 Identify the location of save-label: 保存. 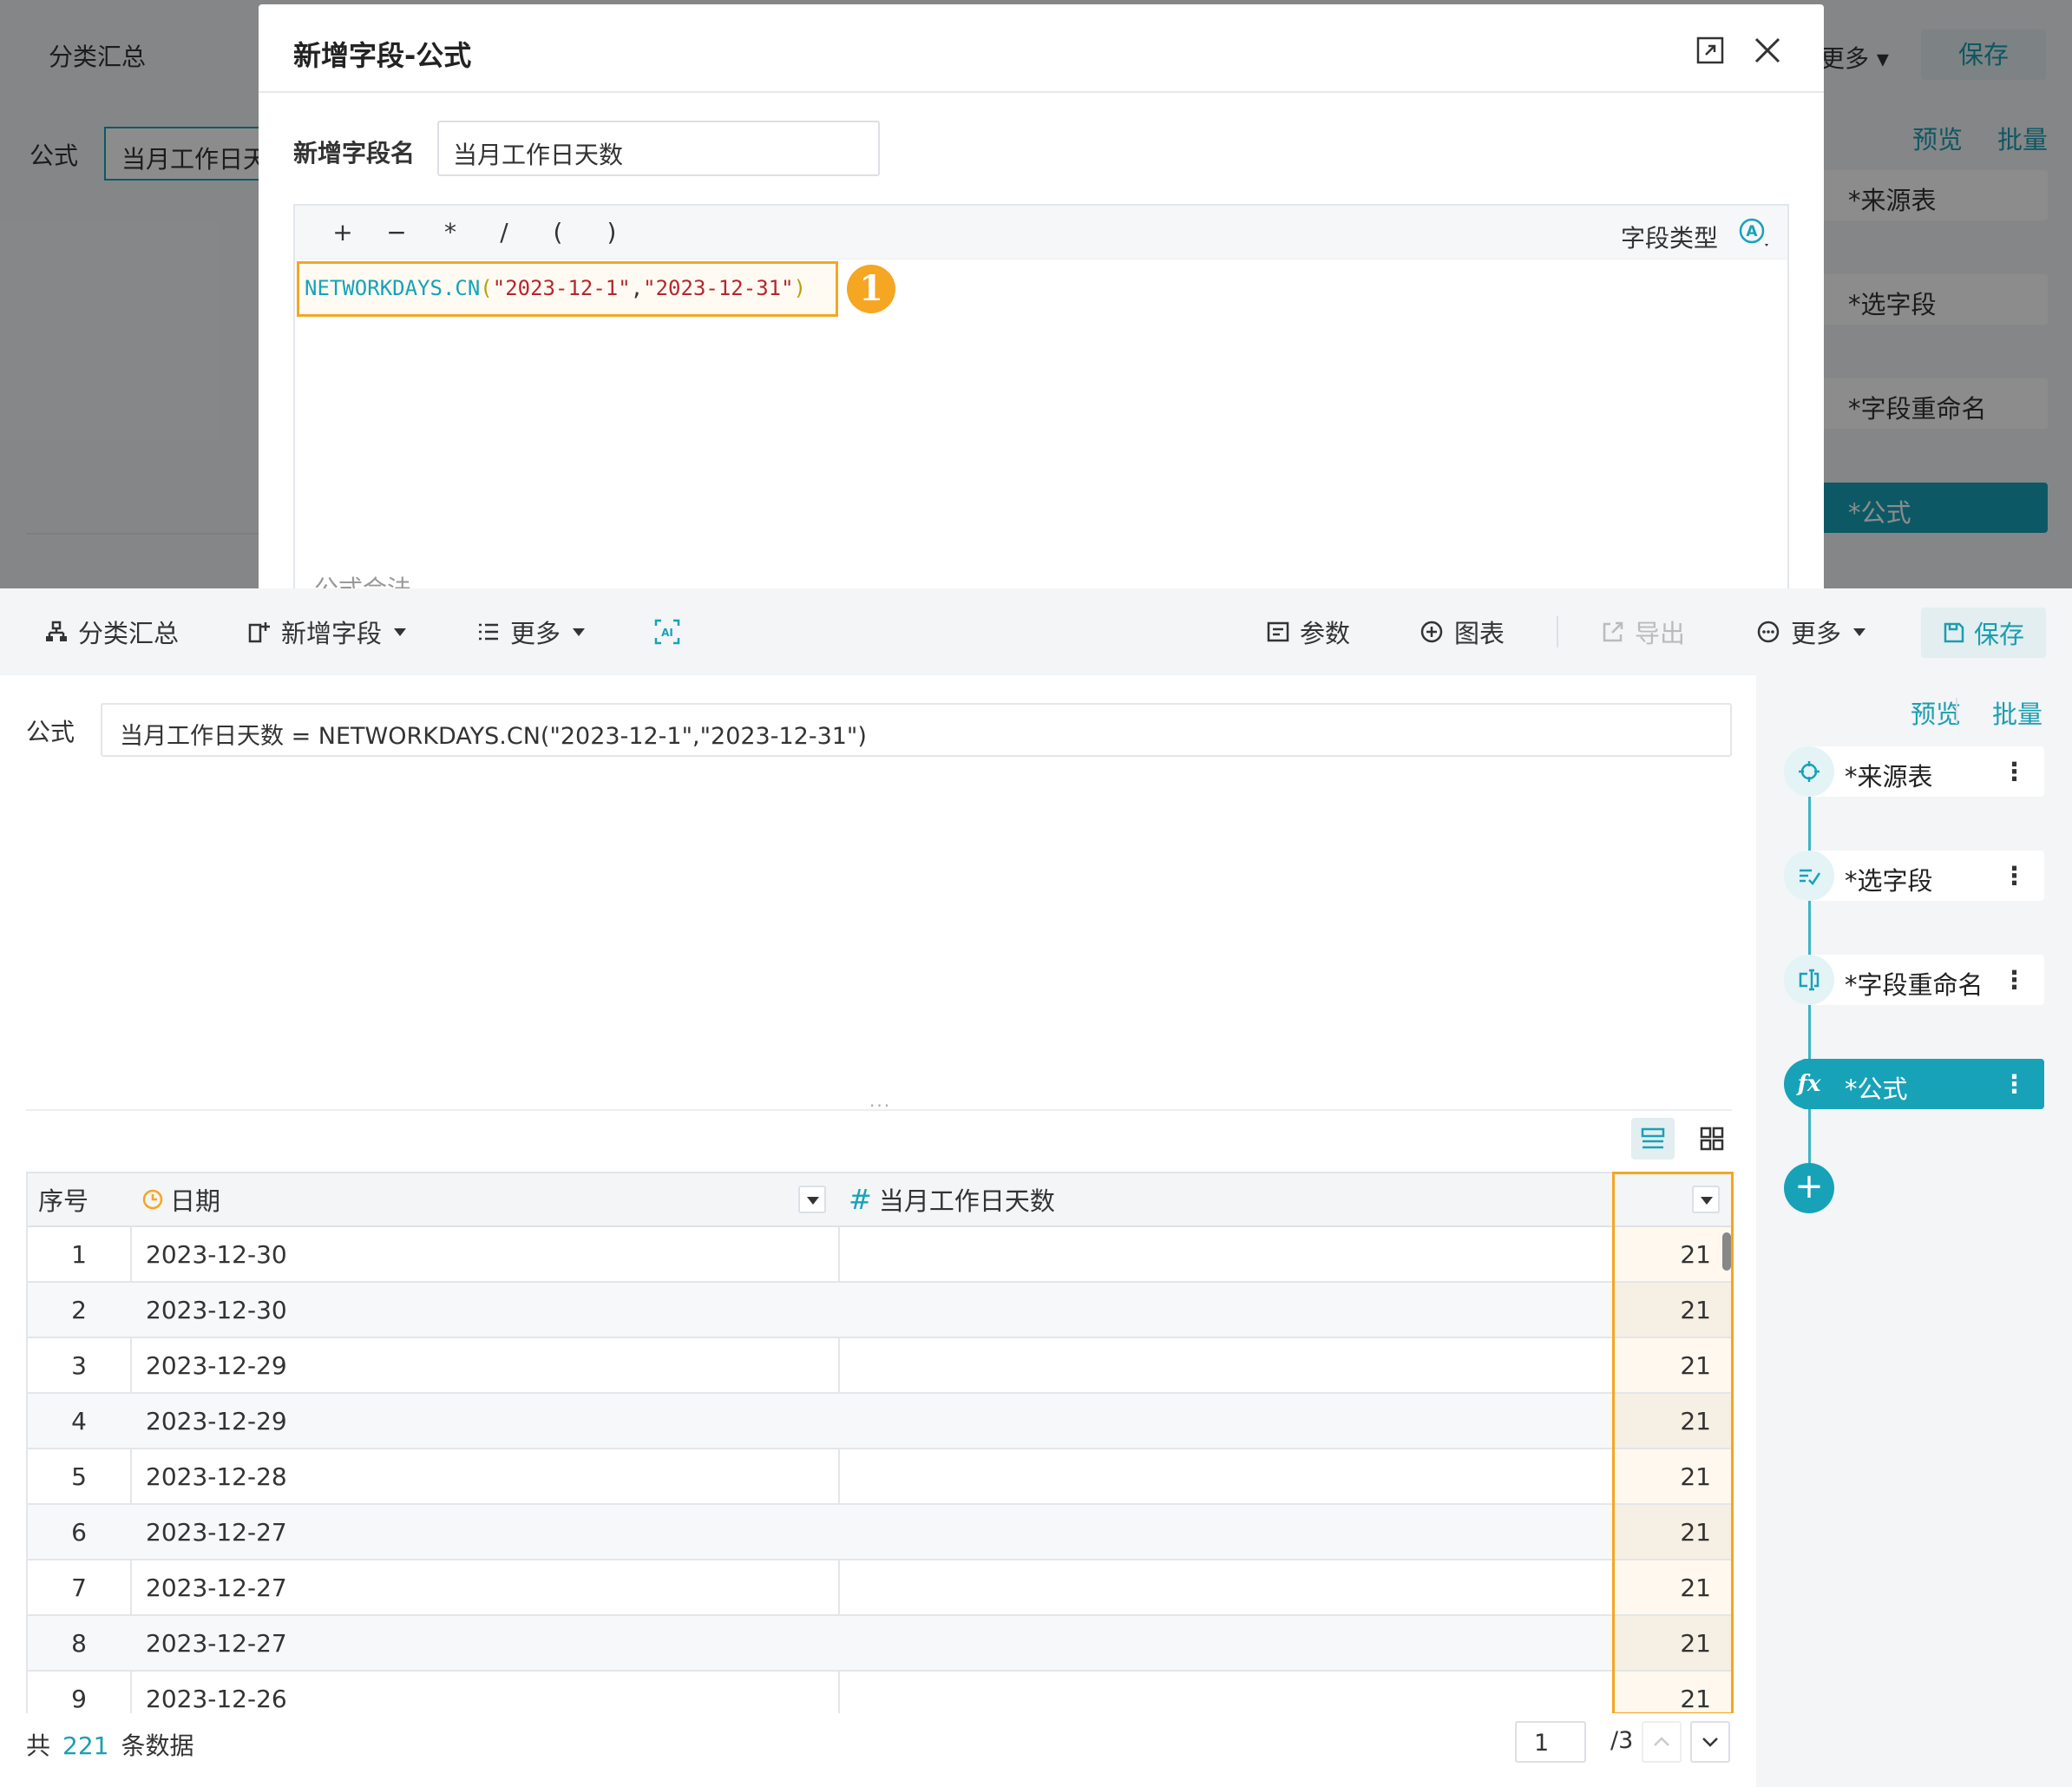
(1998, 634).